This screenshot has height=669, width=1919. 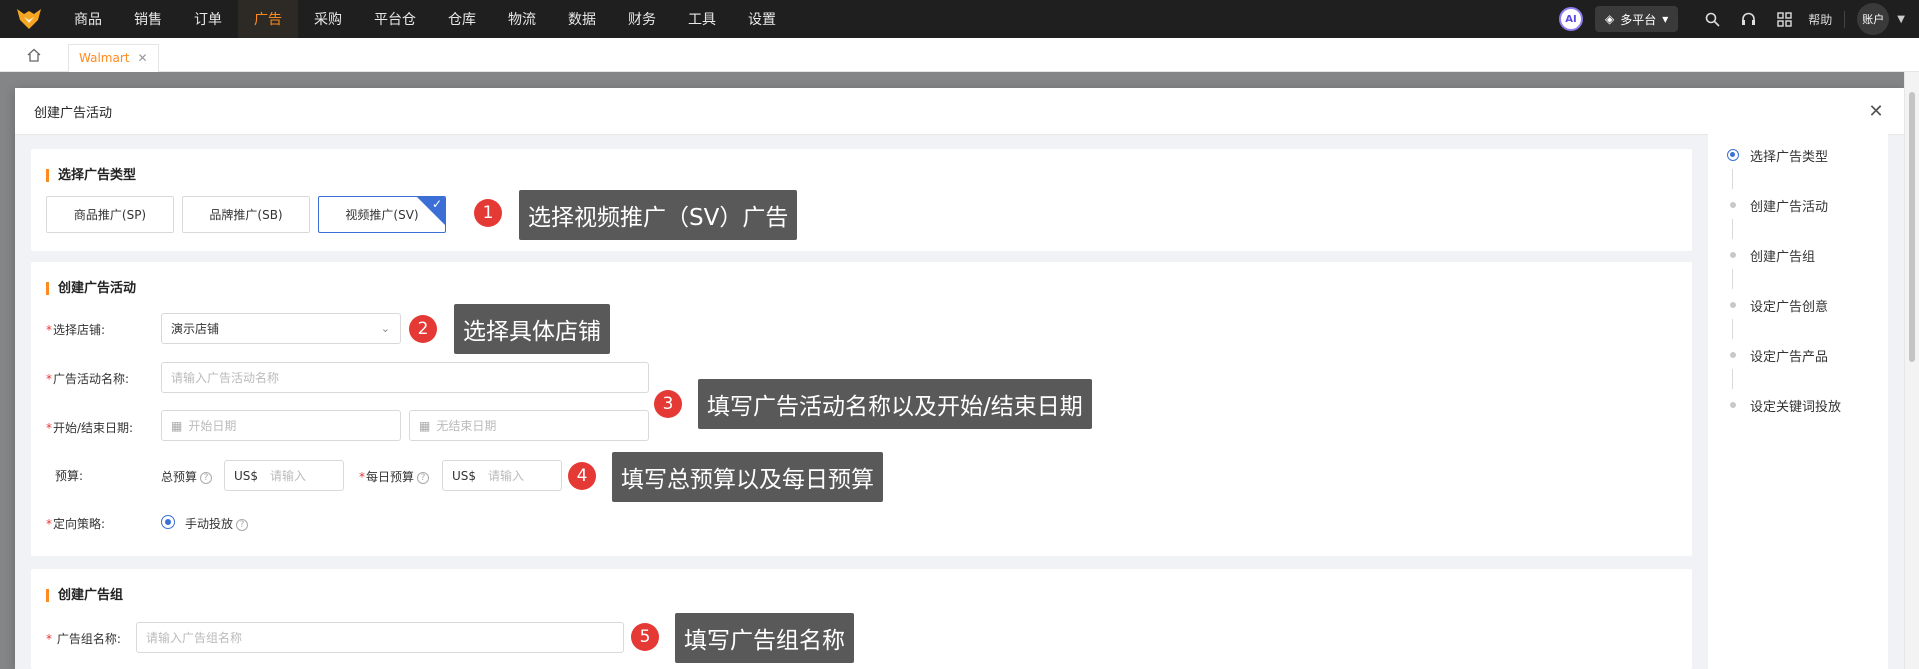 I want to click on manual-targeting-radio, so click(x=168, y=522).